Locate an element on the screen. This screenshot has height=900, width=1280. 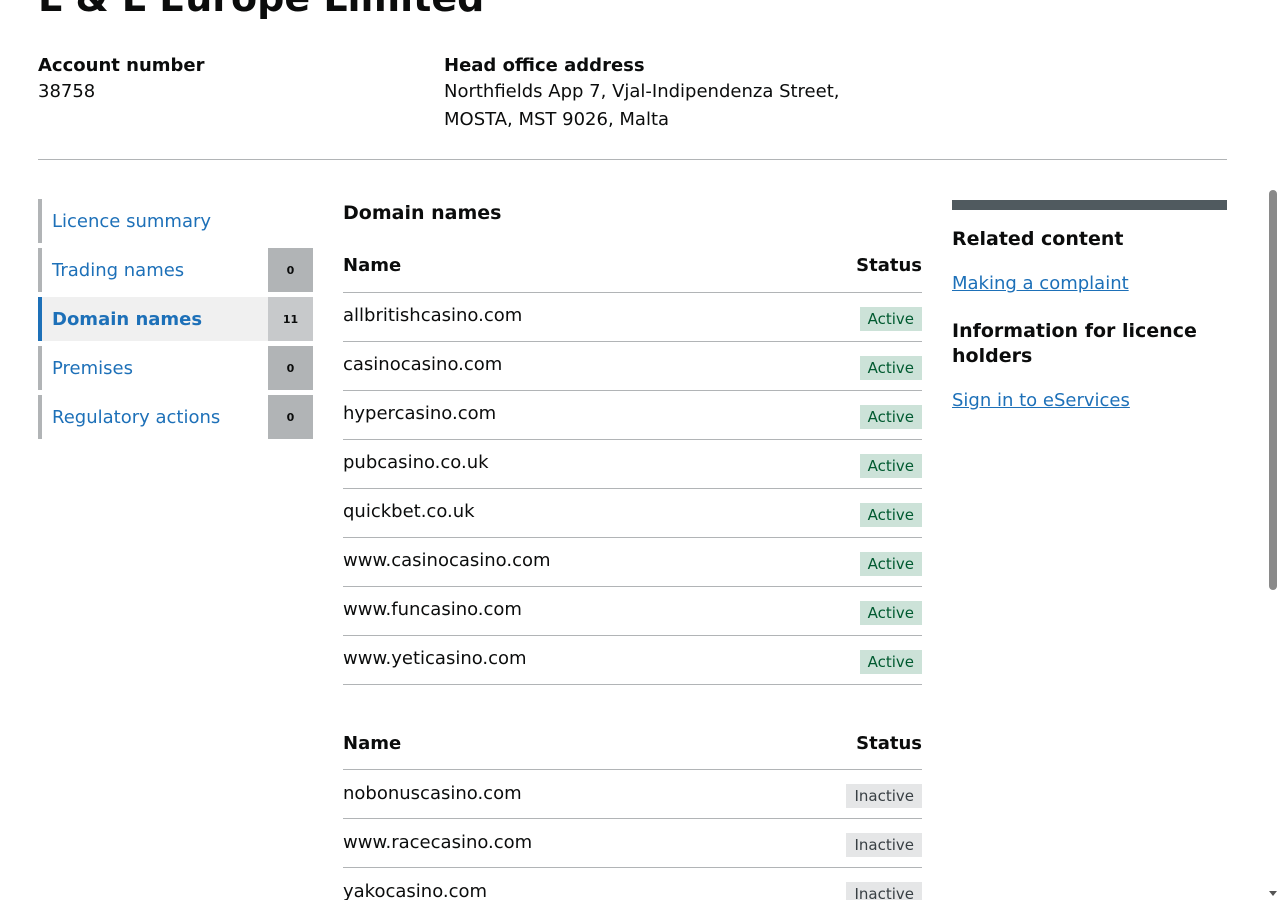
table-row: hypercasino.com Active is located at coordinates (632, 415).